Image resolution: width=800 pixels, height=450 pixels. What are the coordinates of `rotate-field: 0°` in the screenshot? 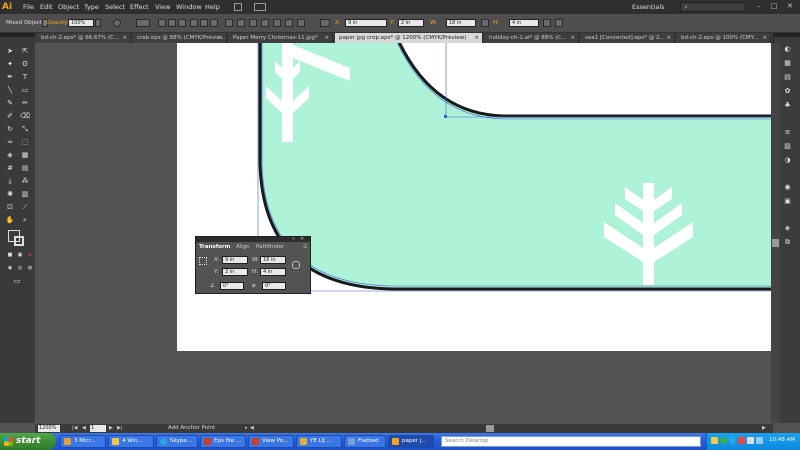 It's located at (232, 286).